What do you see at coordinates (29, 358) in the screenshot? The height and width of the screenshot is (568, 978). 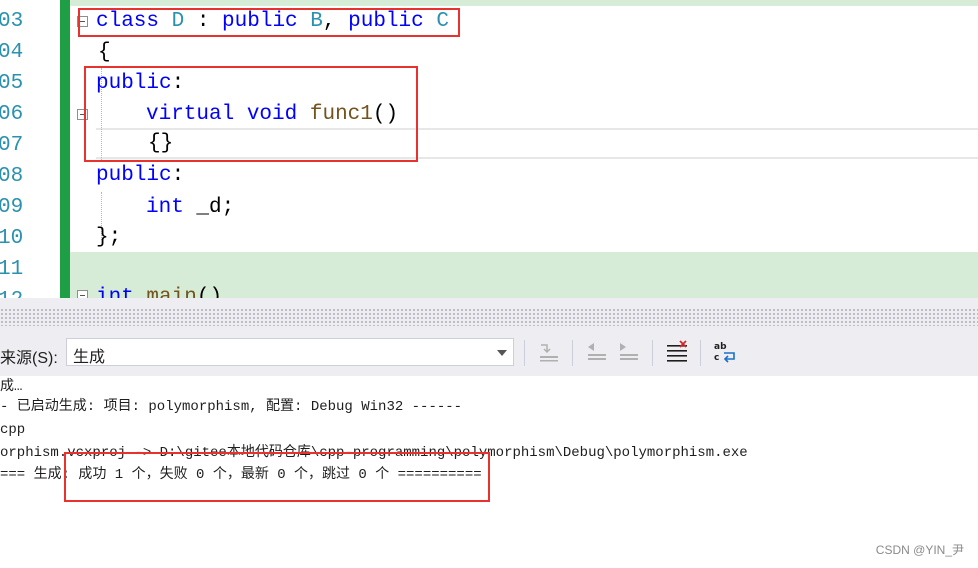 I see `show-output-from-label: 来源(S):` at bounding box center [29, 358].